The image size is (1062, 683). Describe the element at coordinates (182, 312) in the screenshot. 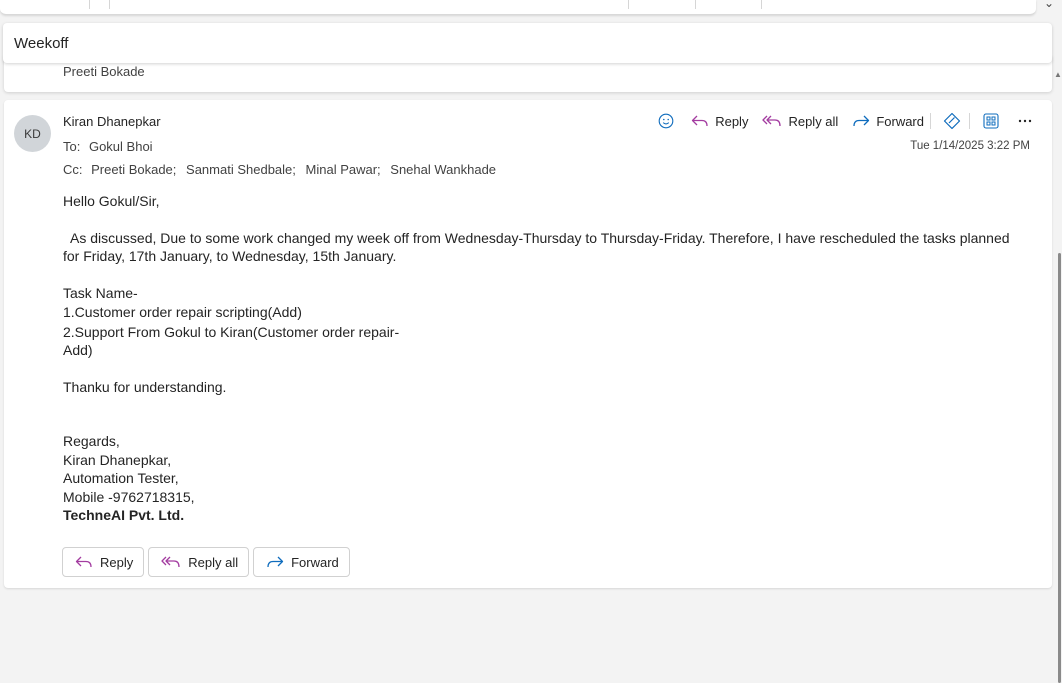

I see `task-item: 1.Customer order repair scripting(Add)` at that location.